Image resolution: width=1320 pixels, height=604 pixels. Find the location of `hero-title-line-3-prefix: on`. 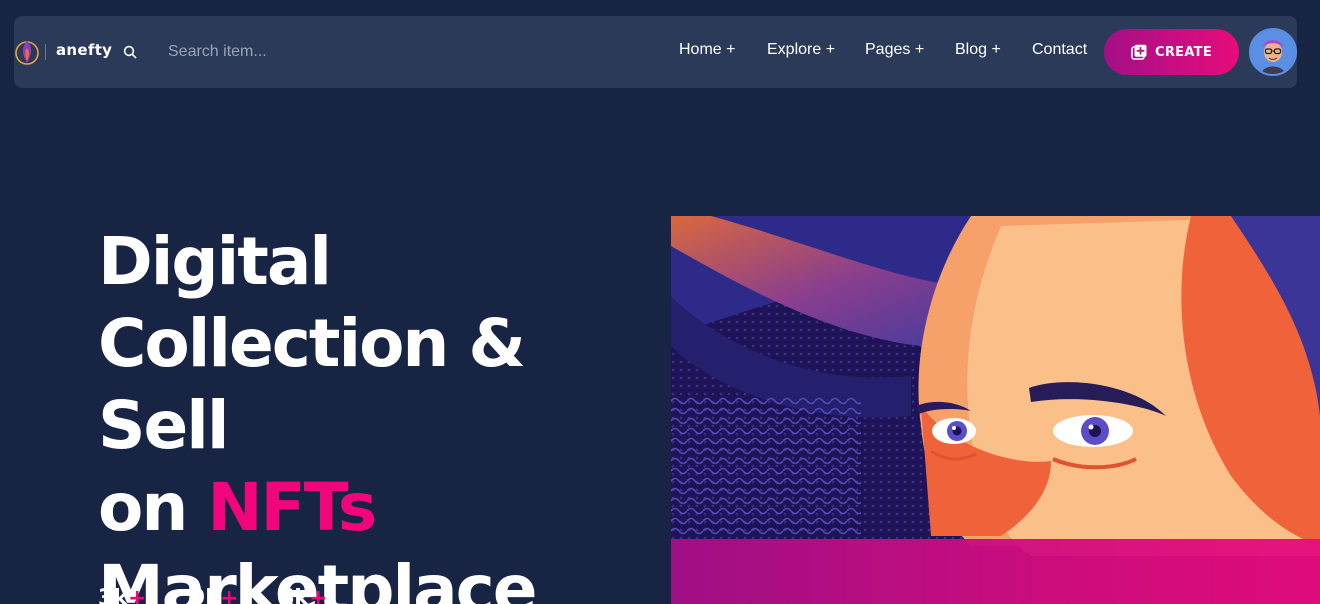

hero-title-line-3-prefix: on is located at coordinates (153, 507).